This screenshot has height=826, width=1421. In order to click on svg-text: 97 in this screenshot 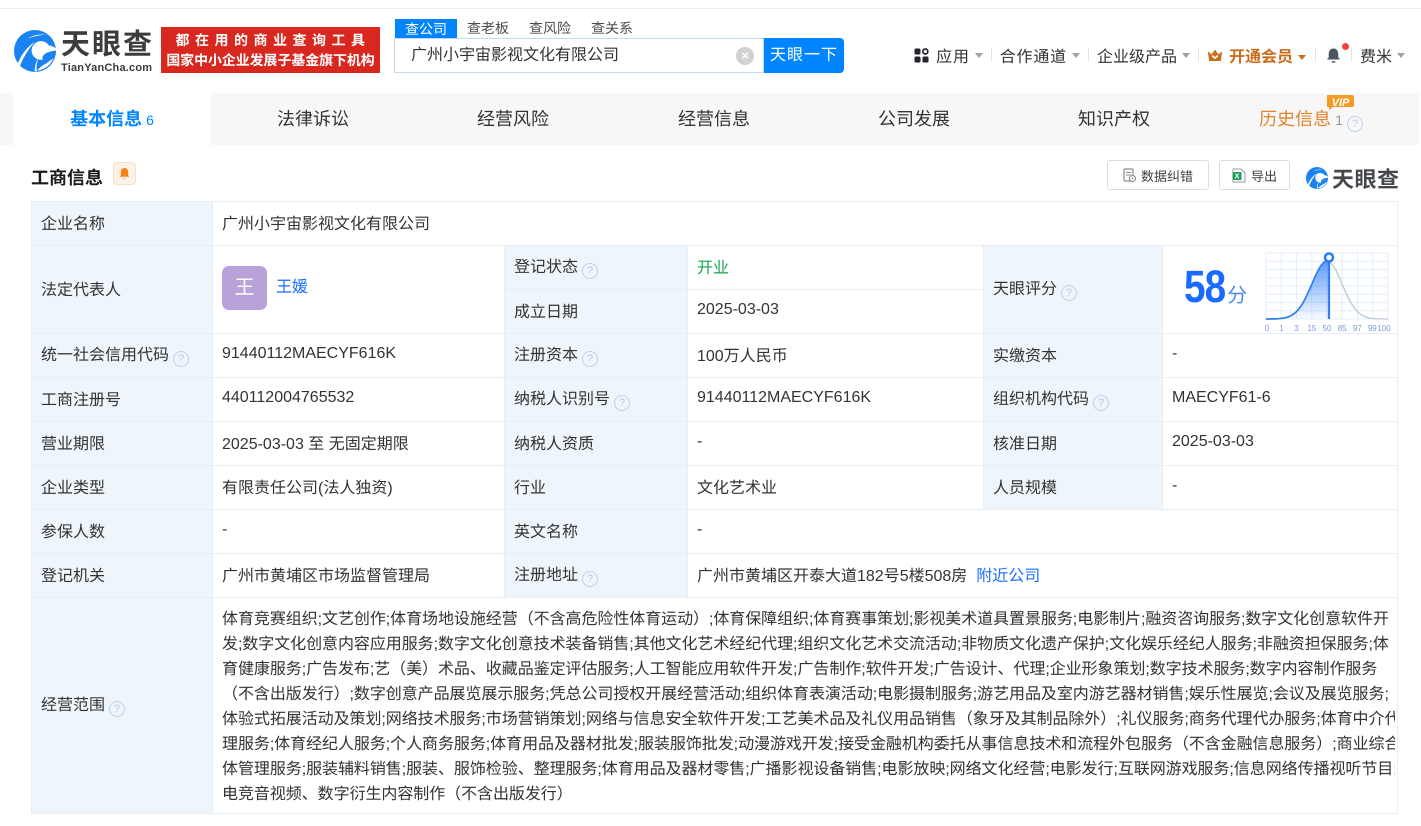, I will do `click(1357, 328)`.